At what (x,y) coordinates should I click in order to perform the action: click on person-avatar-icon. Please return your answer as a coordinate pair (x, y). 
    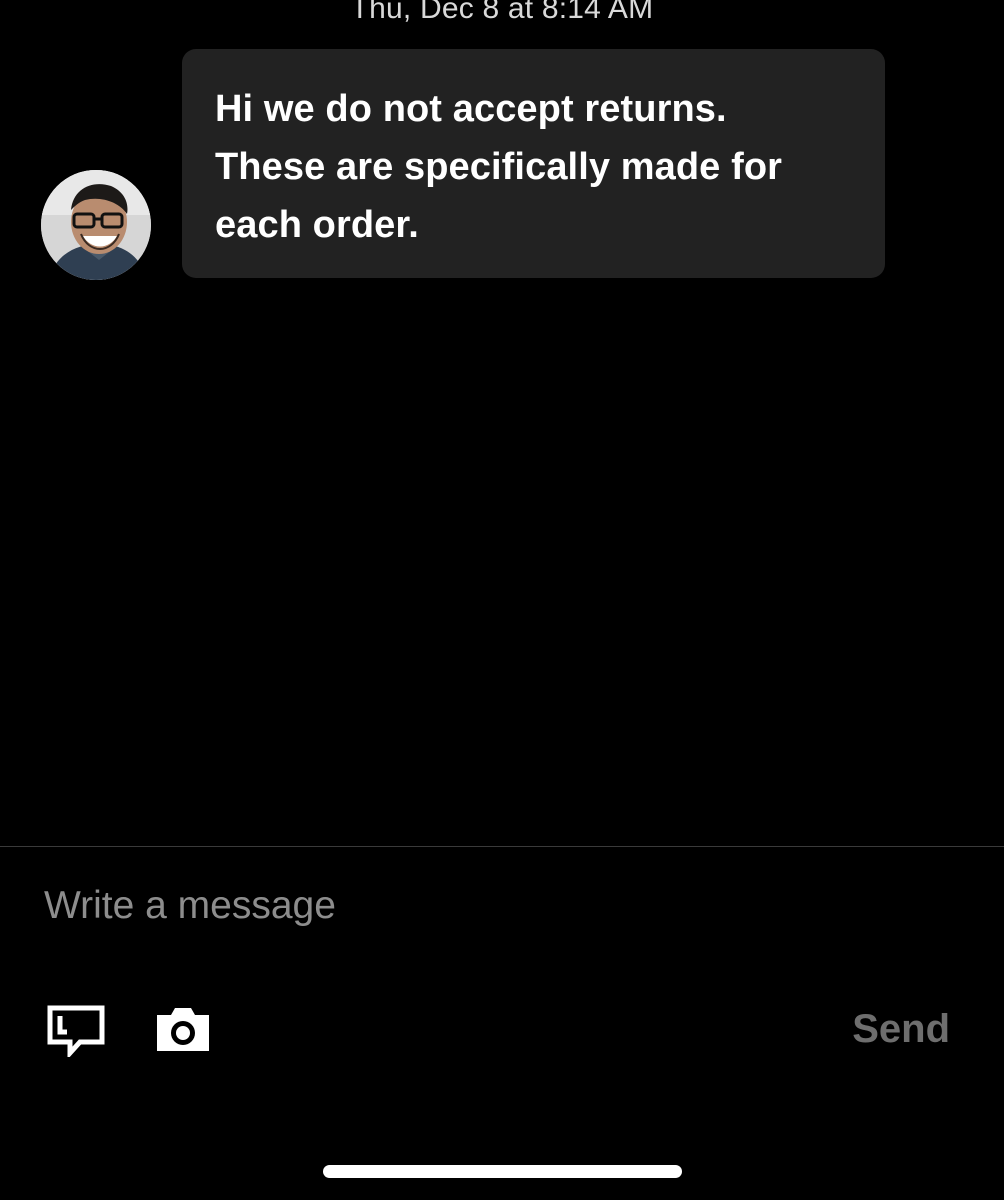
    Looking at the image, I should click on (96, 225).